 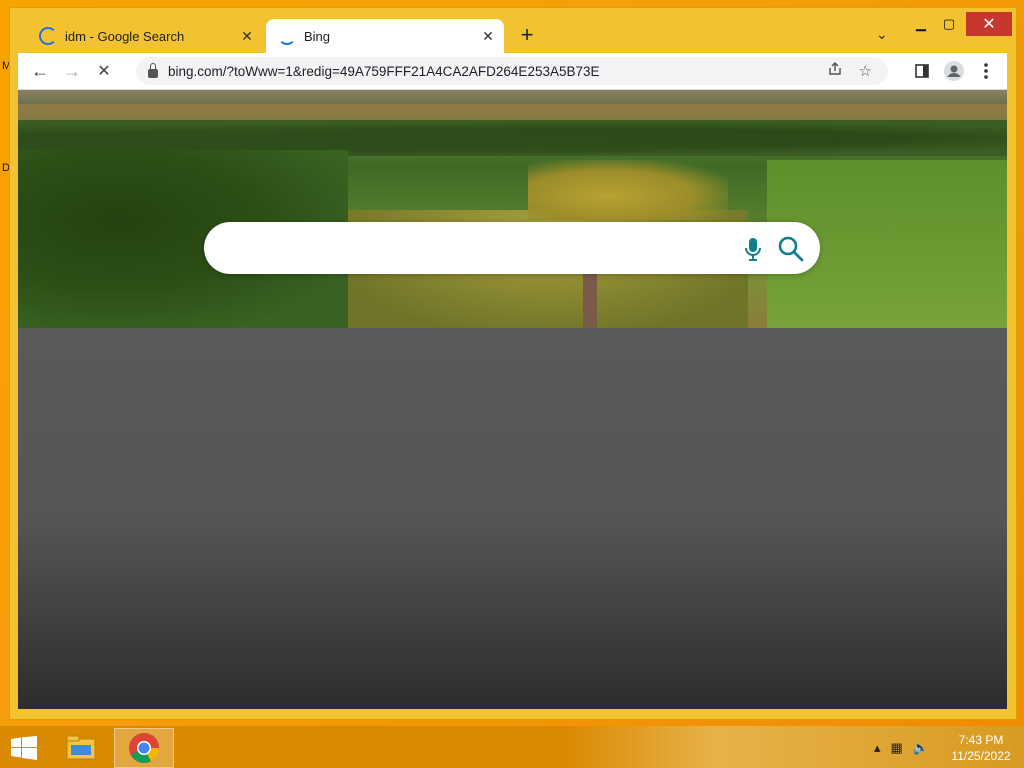 What do you see at coordinates (527, 35) in the screenshot?
I see `new-tab-button: +` at bounding box center [527, 35].